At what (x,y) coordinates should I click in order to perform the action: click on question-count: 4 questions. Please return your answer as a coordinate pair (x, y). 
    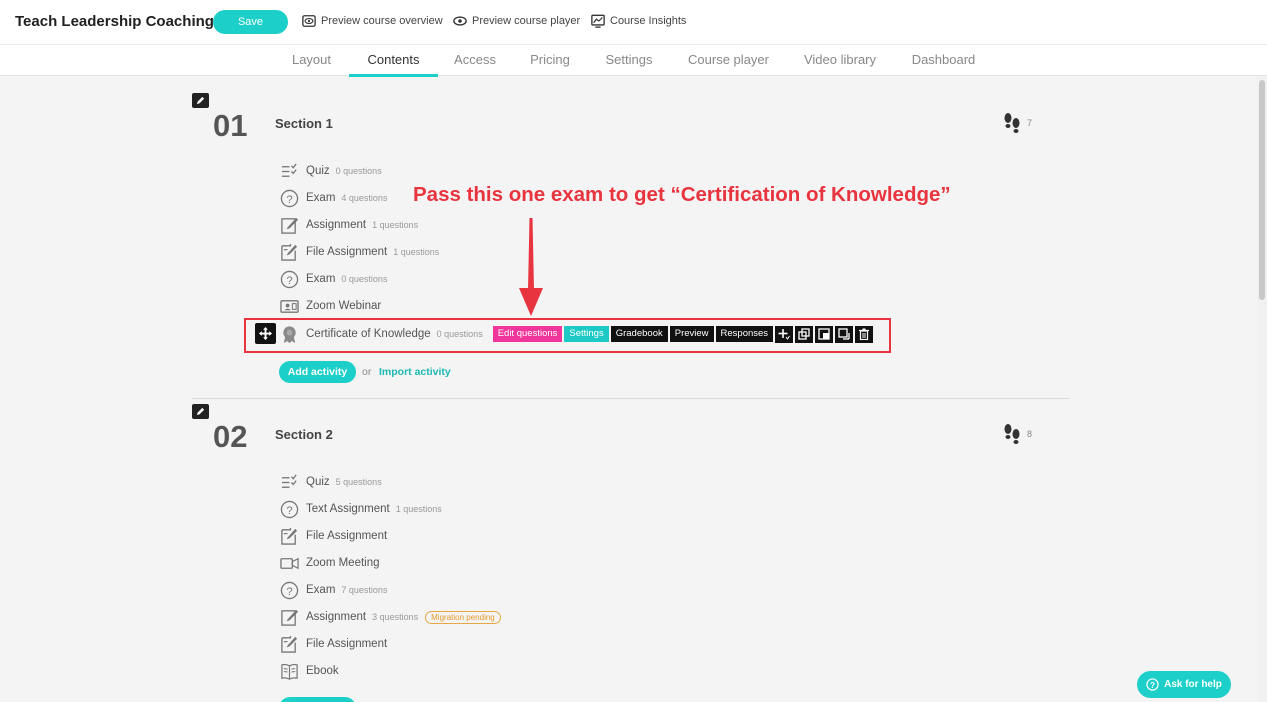
    Looking at the image, I should click on (364, 198).